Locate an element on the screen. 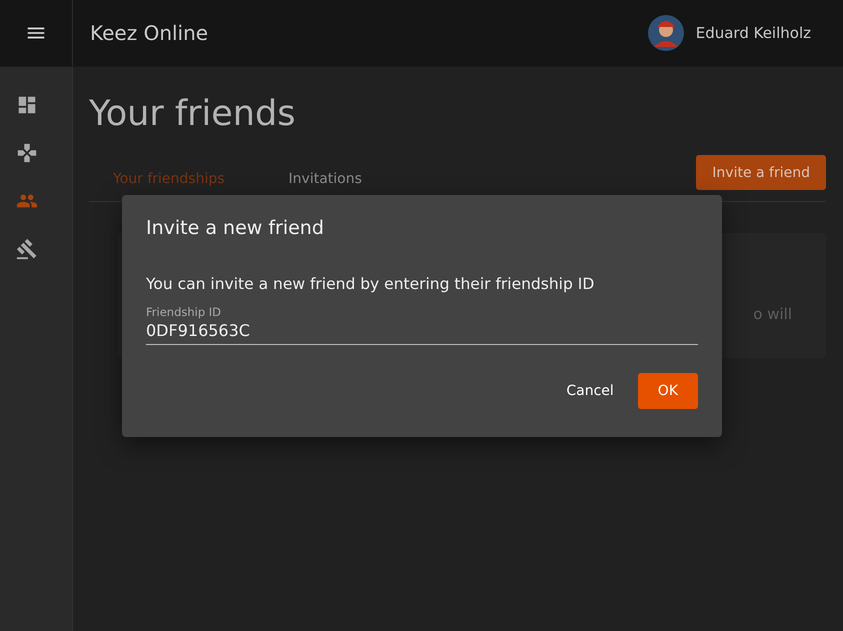  ok-button: OK is located at coordinates (668, 391).